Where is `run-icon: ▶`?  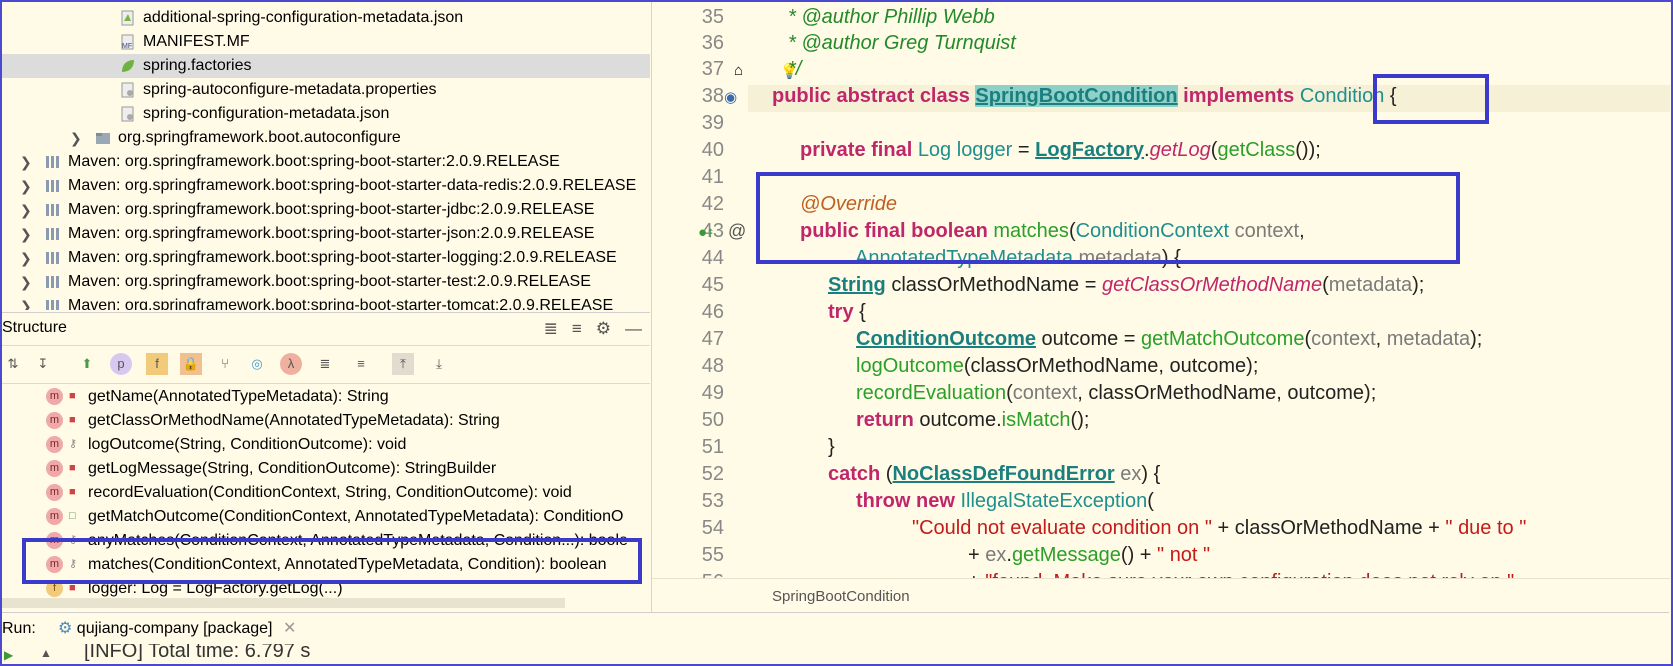 run-icon: ▶ is located at coordinates (8, 655).